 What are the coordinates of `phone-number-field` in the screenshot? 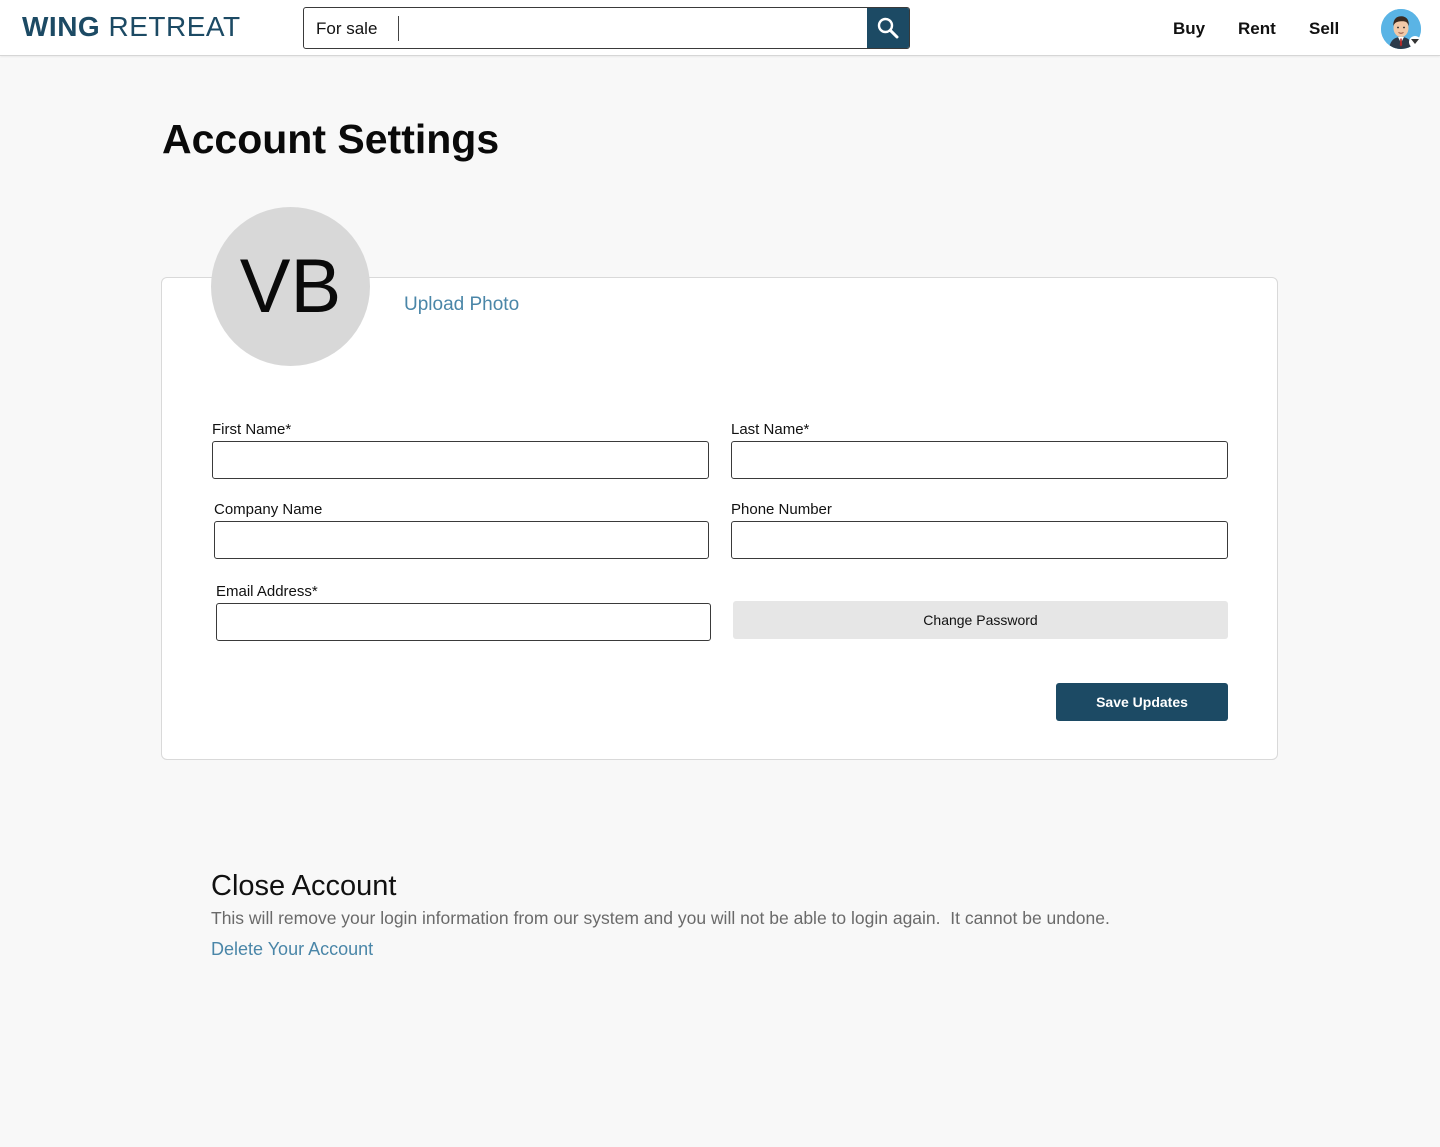 It's located at (979, 540).